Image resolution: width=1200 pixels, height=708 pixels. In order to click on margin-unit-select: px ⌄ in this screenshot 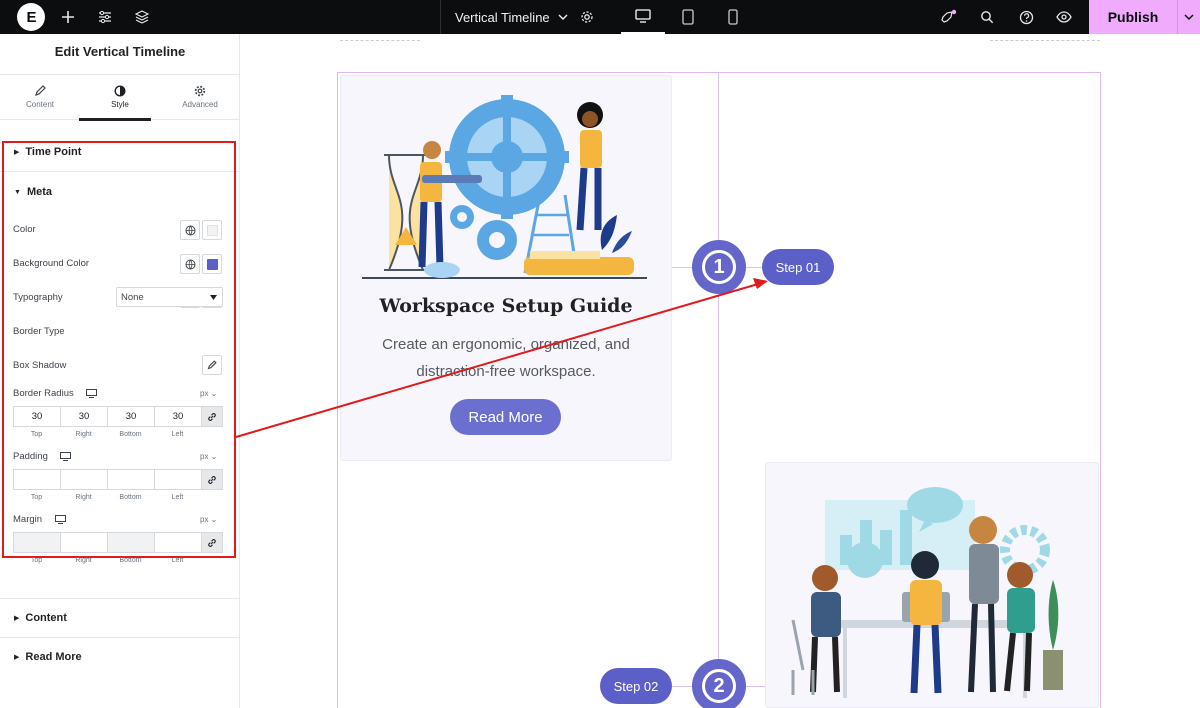, I will do `click(208, 519)`.